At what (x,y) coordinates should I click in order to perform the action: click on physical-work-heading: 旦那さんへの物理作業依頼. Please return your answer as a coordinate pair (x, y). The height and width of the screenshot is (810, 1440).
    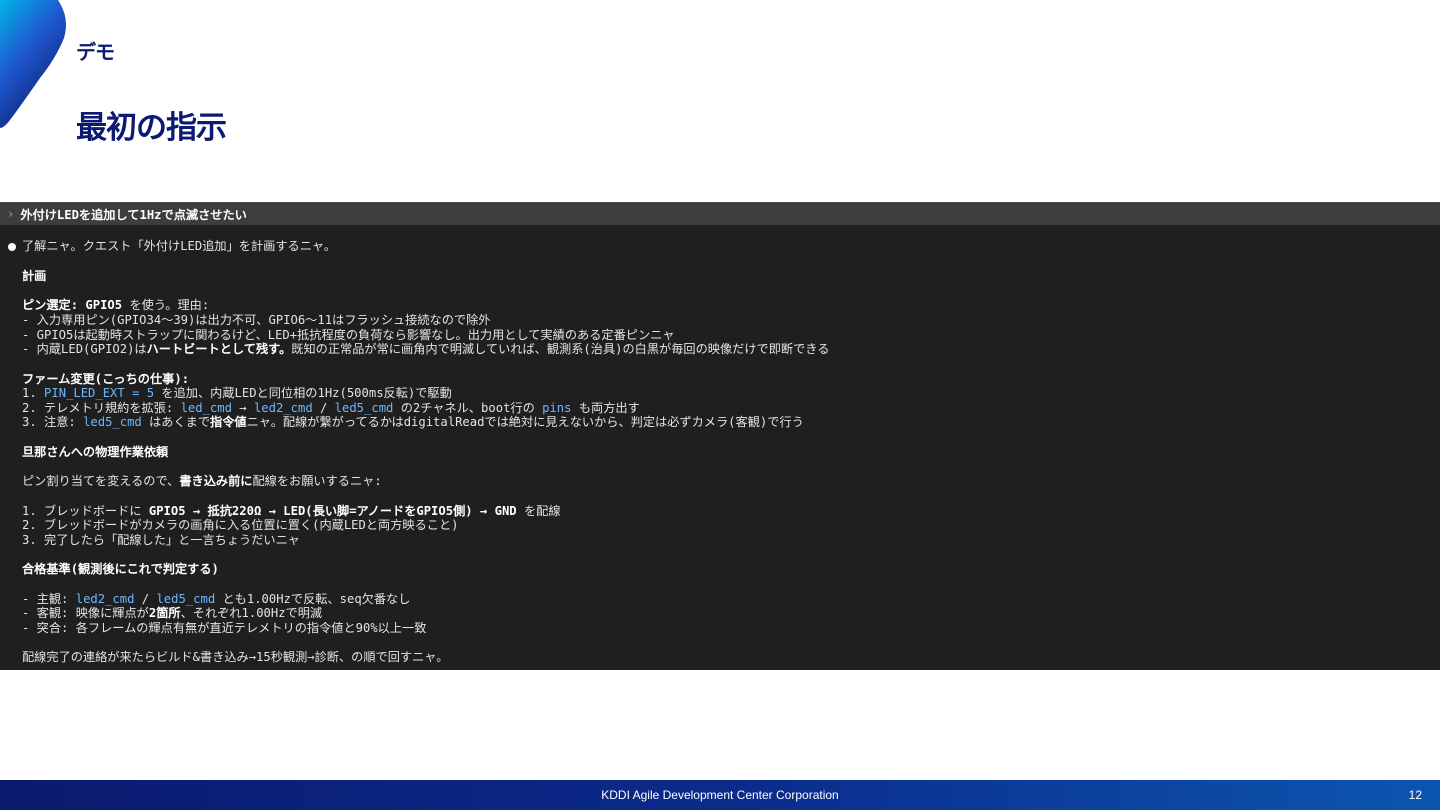
    Looking at the image, I should click on (95, 452).